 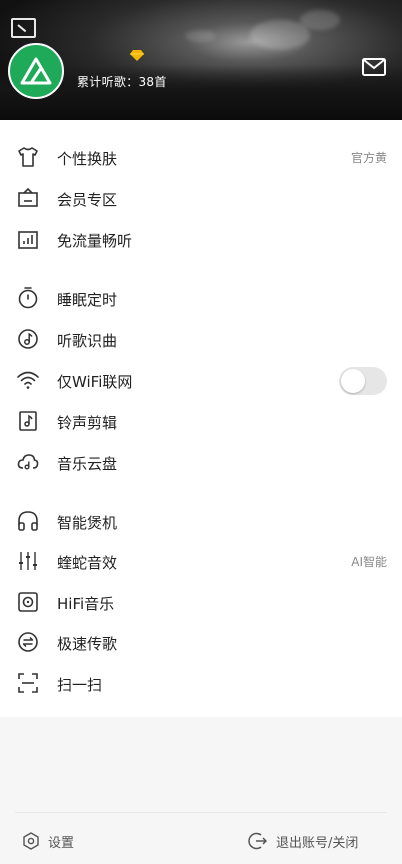 What do you see at coordinates (369, 562) in the screenshot?
I see `viper-sound-value: AI智能` at bounding box center [369, 562].